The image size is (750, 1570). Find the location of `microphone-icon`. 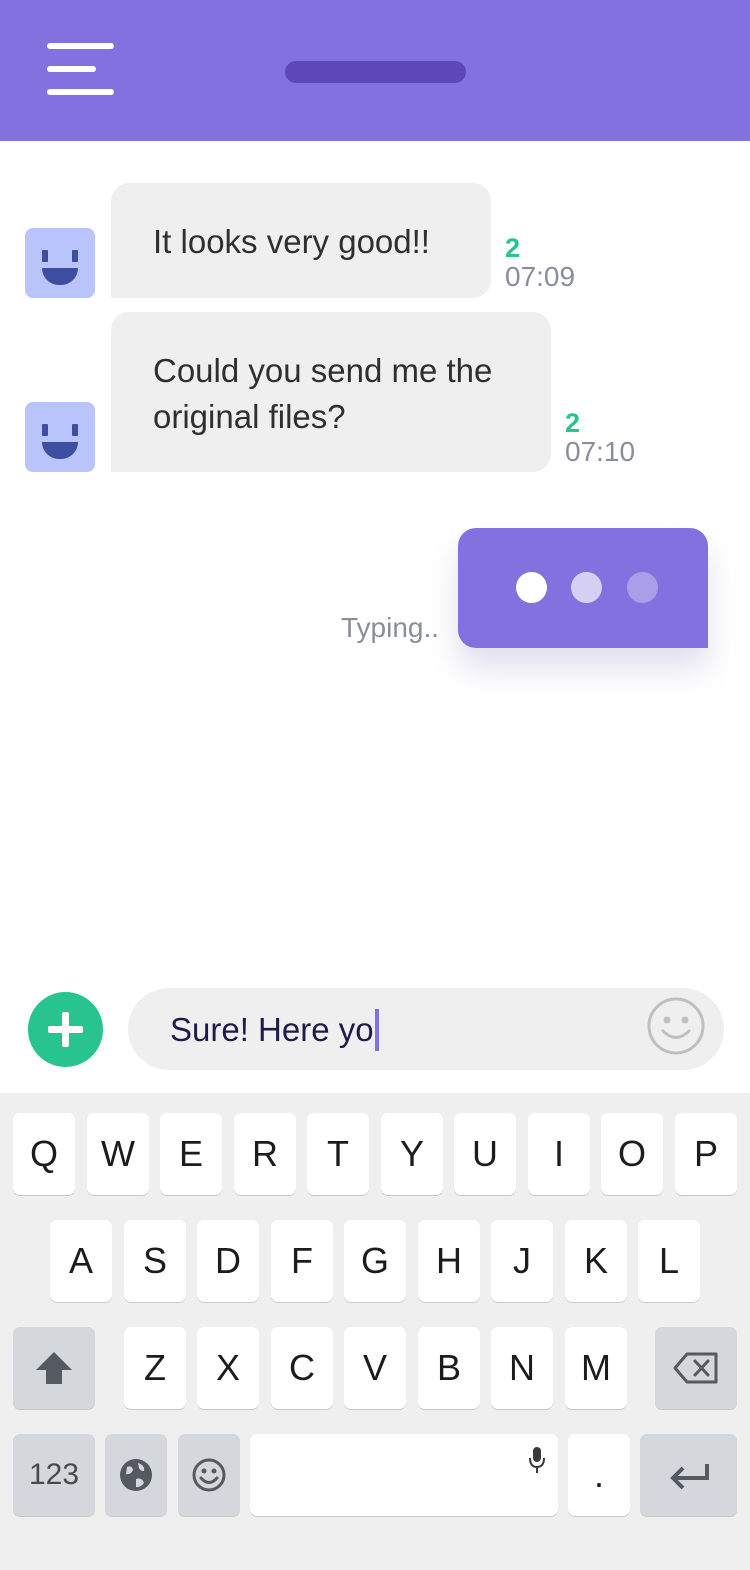

microphone-icon is located at coordinates (537, 1460).